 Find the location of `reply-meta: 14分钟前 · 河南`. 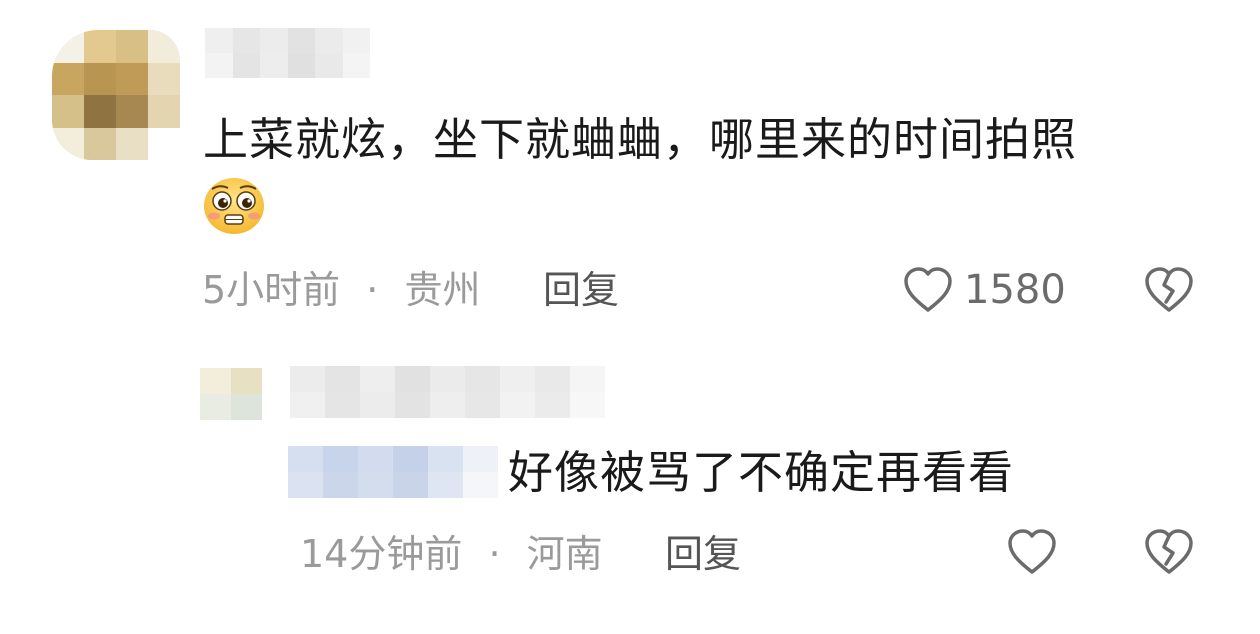

reply-meta: 14分钟前 · 河南 is located at coordinates (451, 554).